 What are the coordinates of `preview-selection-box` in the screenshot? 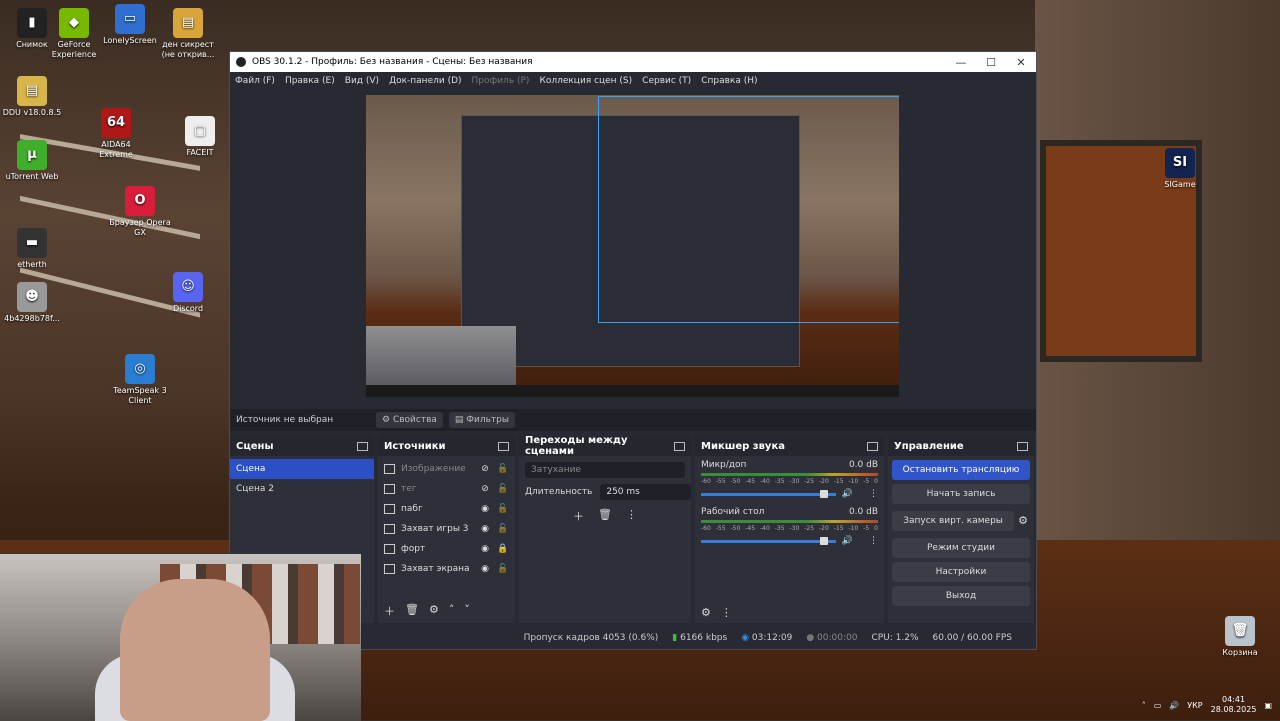 It's located at (748, 209).